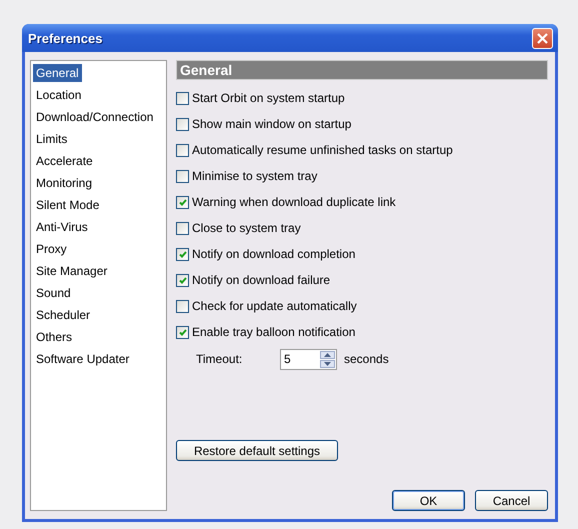 This screenshot has height=529, width=578. I want to click on checkbox-label: Enable tray balloon notification, so click(274, 332).